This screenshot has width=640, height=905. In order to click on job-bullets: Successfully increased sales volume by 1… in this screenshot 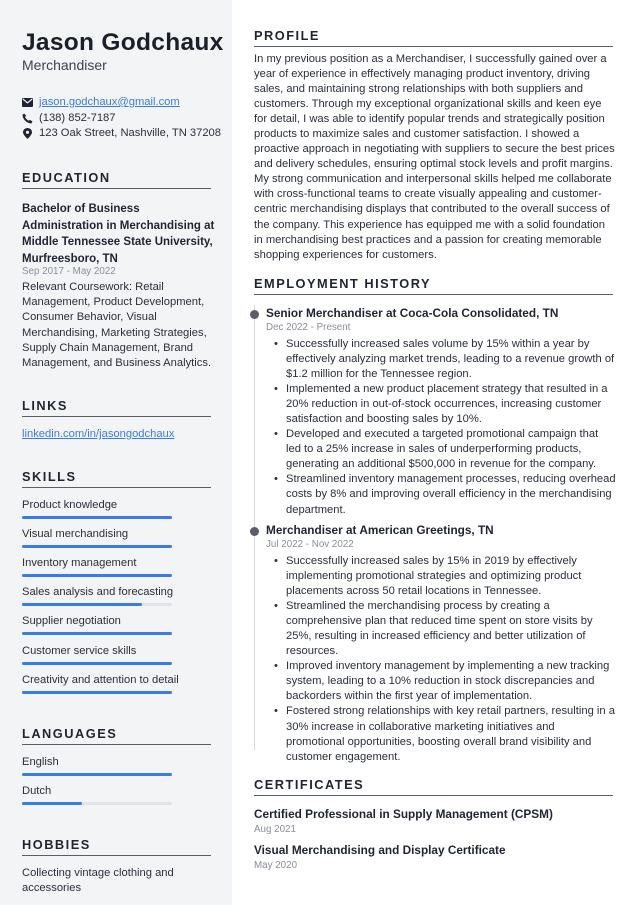, I will do `click(445, 427)`.